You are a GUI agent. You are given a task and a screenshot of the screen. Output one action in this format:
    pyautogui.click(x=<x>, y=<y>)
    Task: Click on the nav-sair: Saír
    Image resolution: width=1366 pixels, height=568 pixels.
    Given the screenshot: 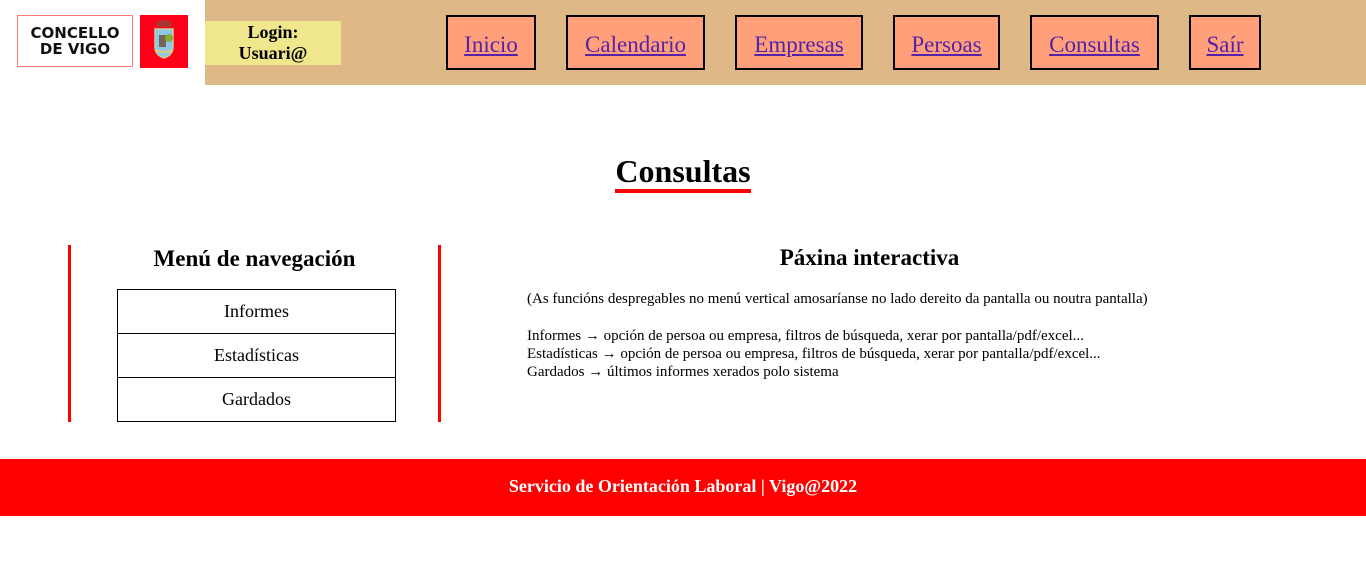 What is the action you would take?
    pyautogui.click(x=1225, y=42)
    